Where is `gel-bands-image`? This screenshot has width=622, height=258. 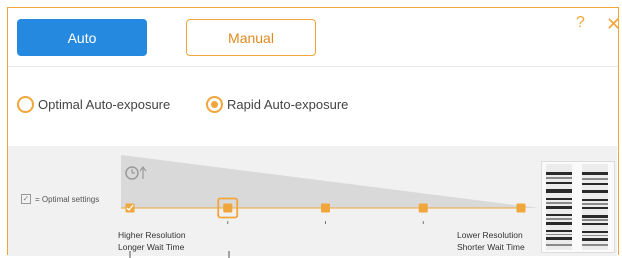
gel-bands-image is located at coordinates (577, 207).